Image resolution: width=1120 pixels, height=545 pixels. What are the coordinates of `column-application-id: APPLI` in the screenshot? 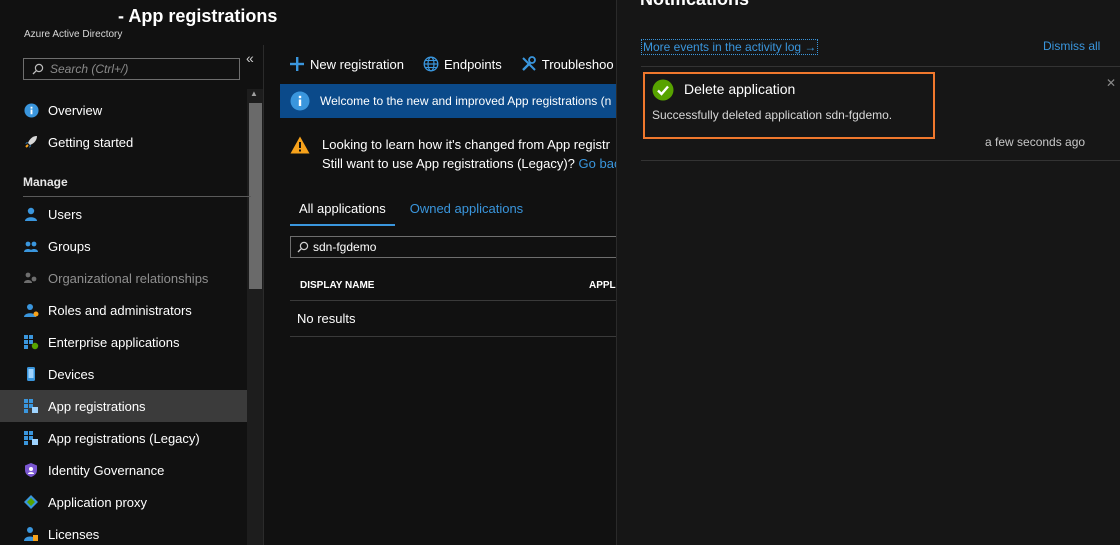 It's located at (602, 285).